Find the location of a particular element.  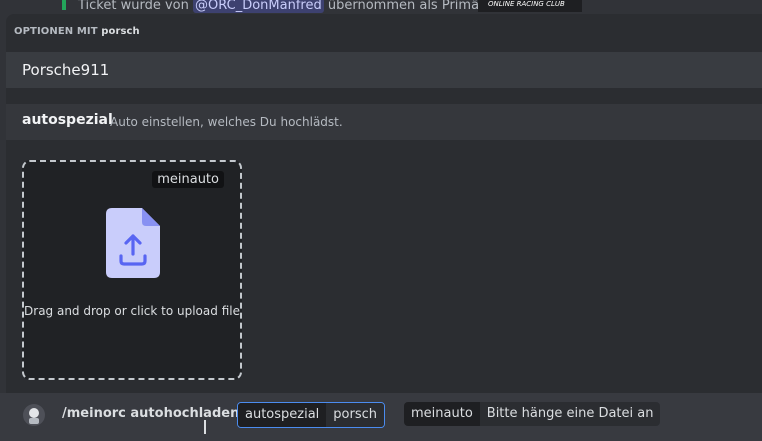

command-name: /meinorc autohochladen is located at coordinates (151, 413).